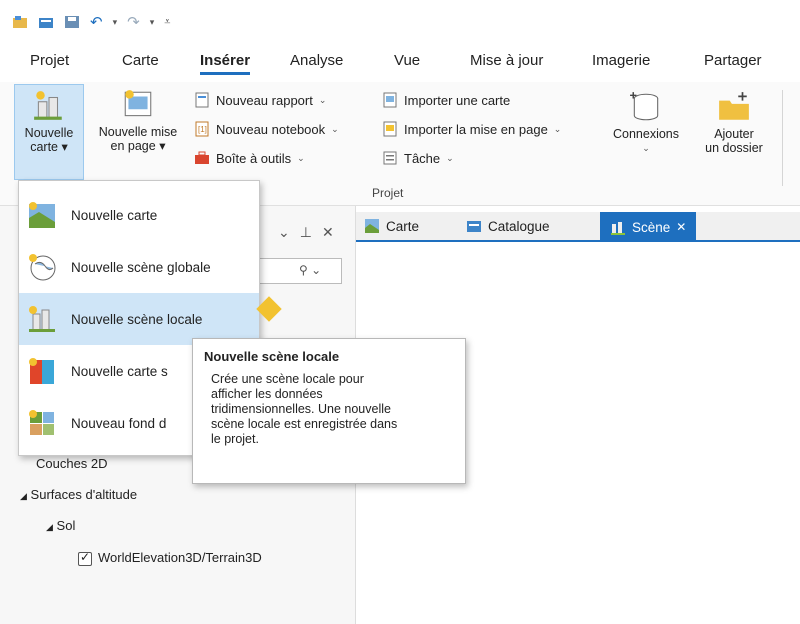 Image resolution: width=800 pixels, height=624 pixels. Describe the element at coordinates (225, 63) in the screenshot. I see `tab-inserer: Insérer` at that location.